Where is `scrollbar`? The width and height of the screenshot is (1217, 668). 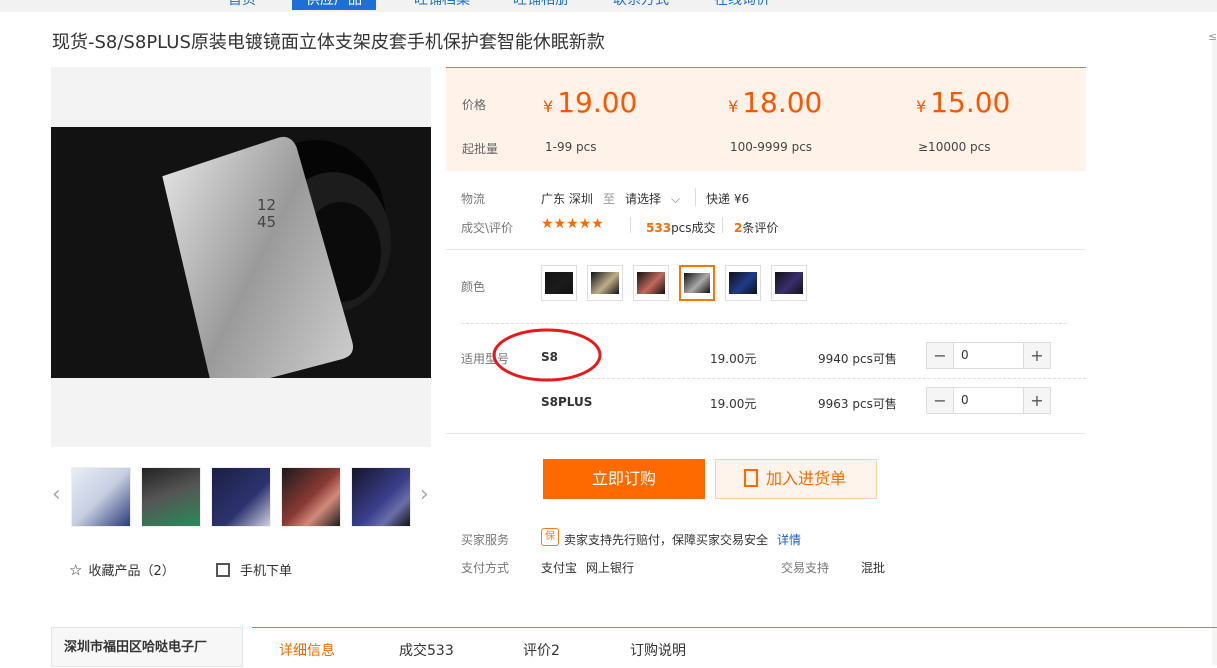 scrollbar is located at coordinates (1214, 352).